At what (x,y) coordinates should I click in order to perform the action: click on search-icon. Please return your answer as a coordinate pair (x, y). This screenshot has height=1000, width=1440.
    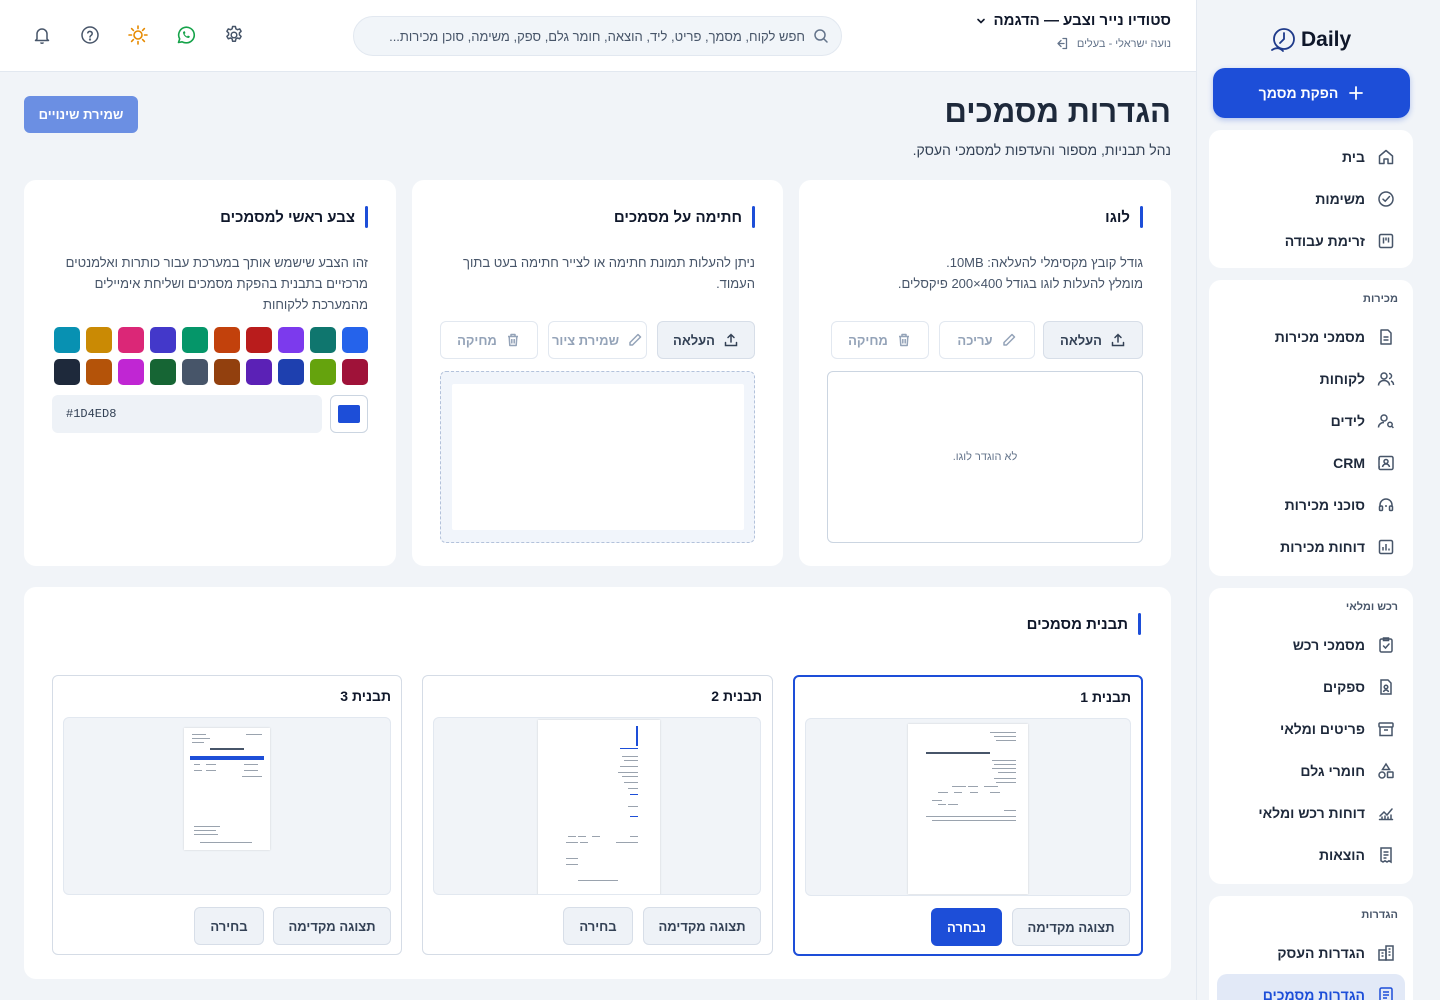
    Looking at the image, I should click on (821, 36).